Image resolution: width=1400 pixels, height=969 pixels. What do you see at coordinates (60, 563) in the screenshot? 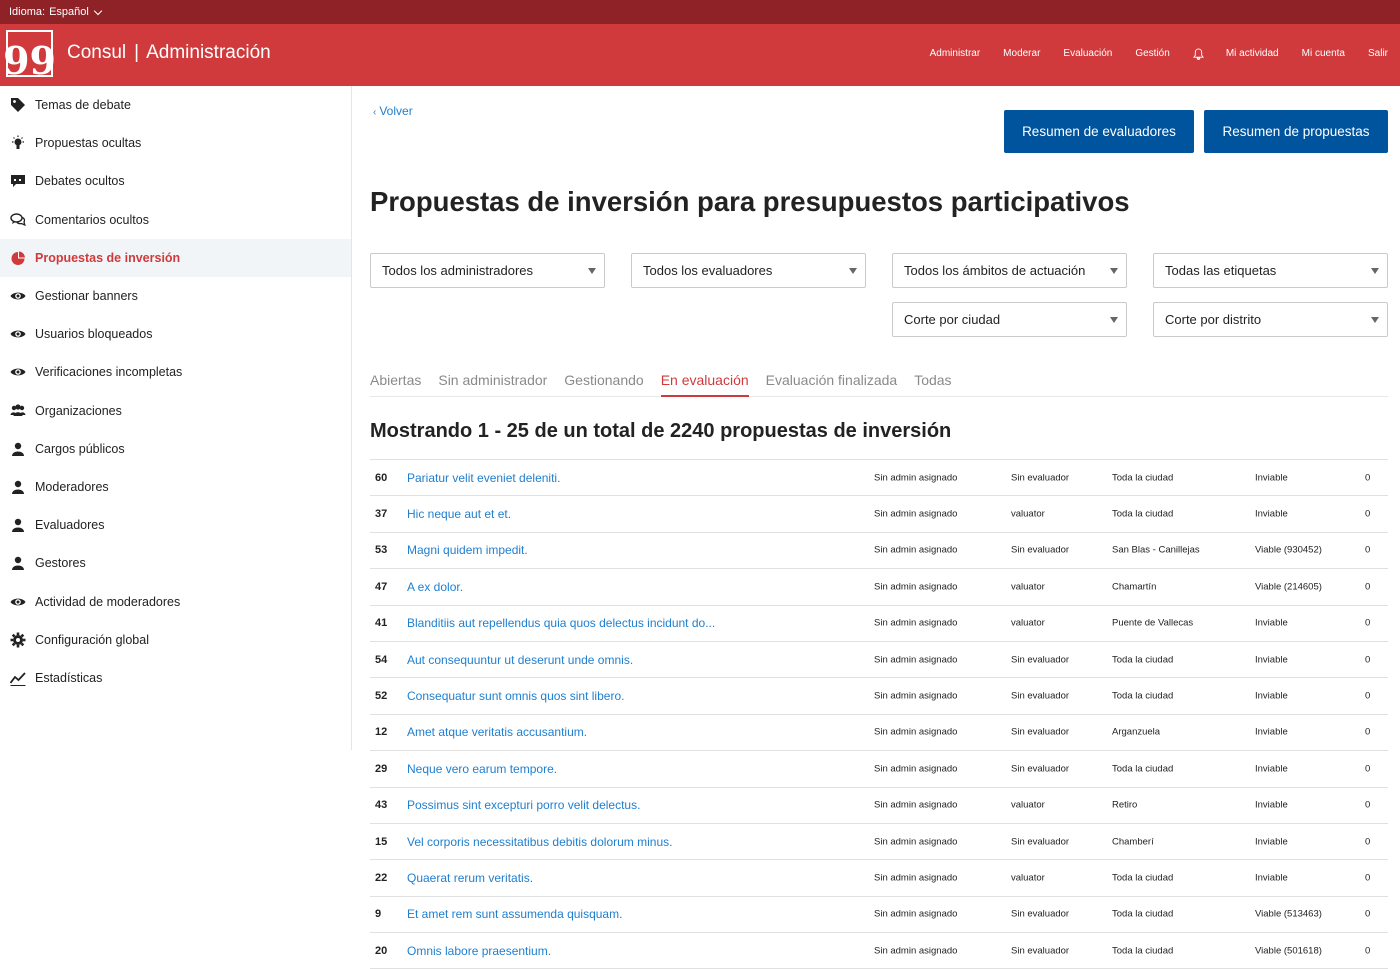
I see `sidebar-item-label: Gestores` at bounding box center [60, 563].